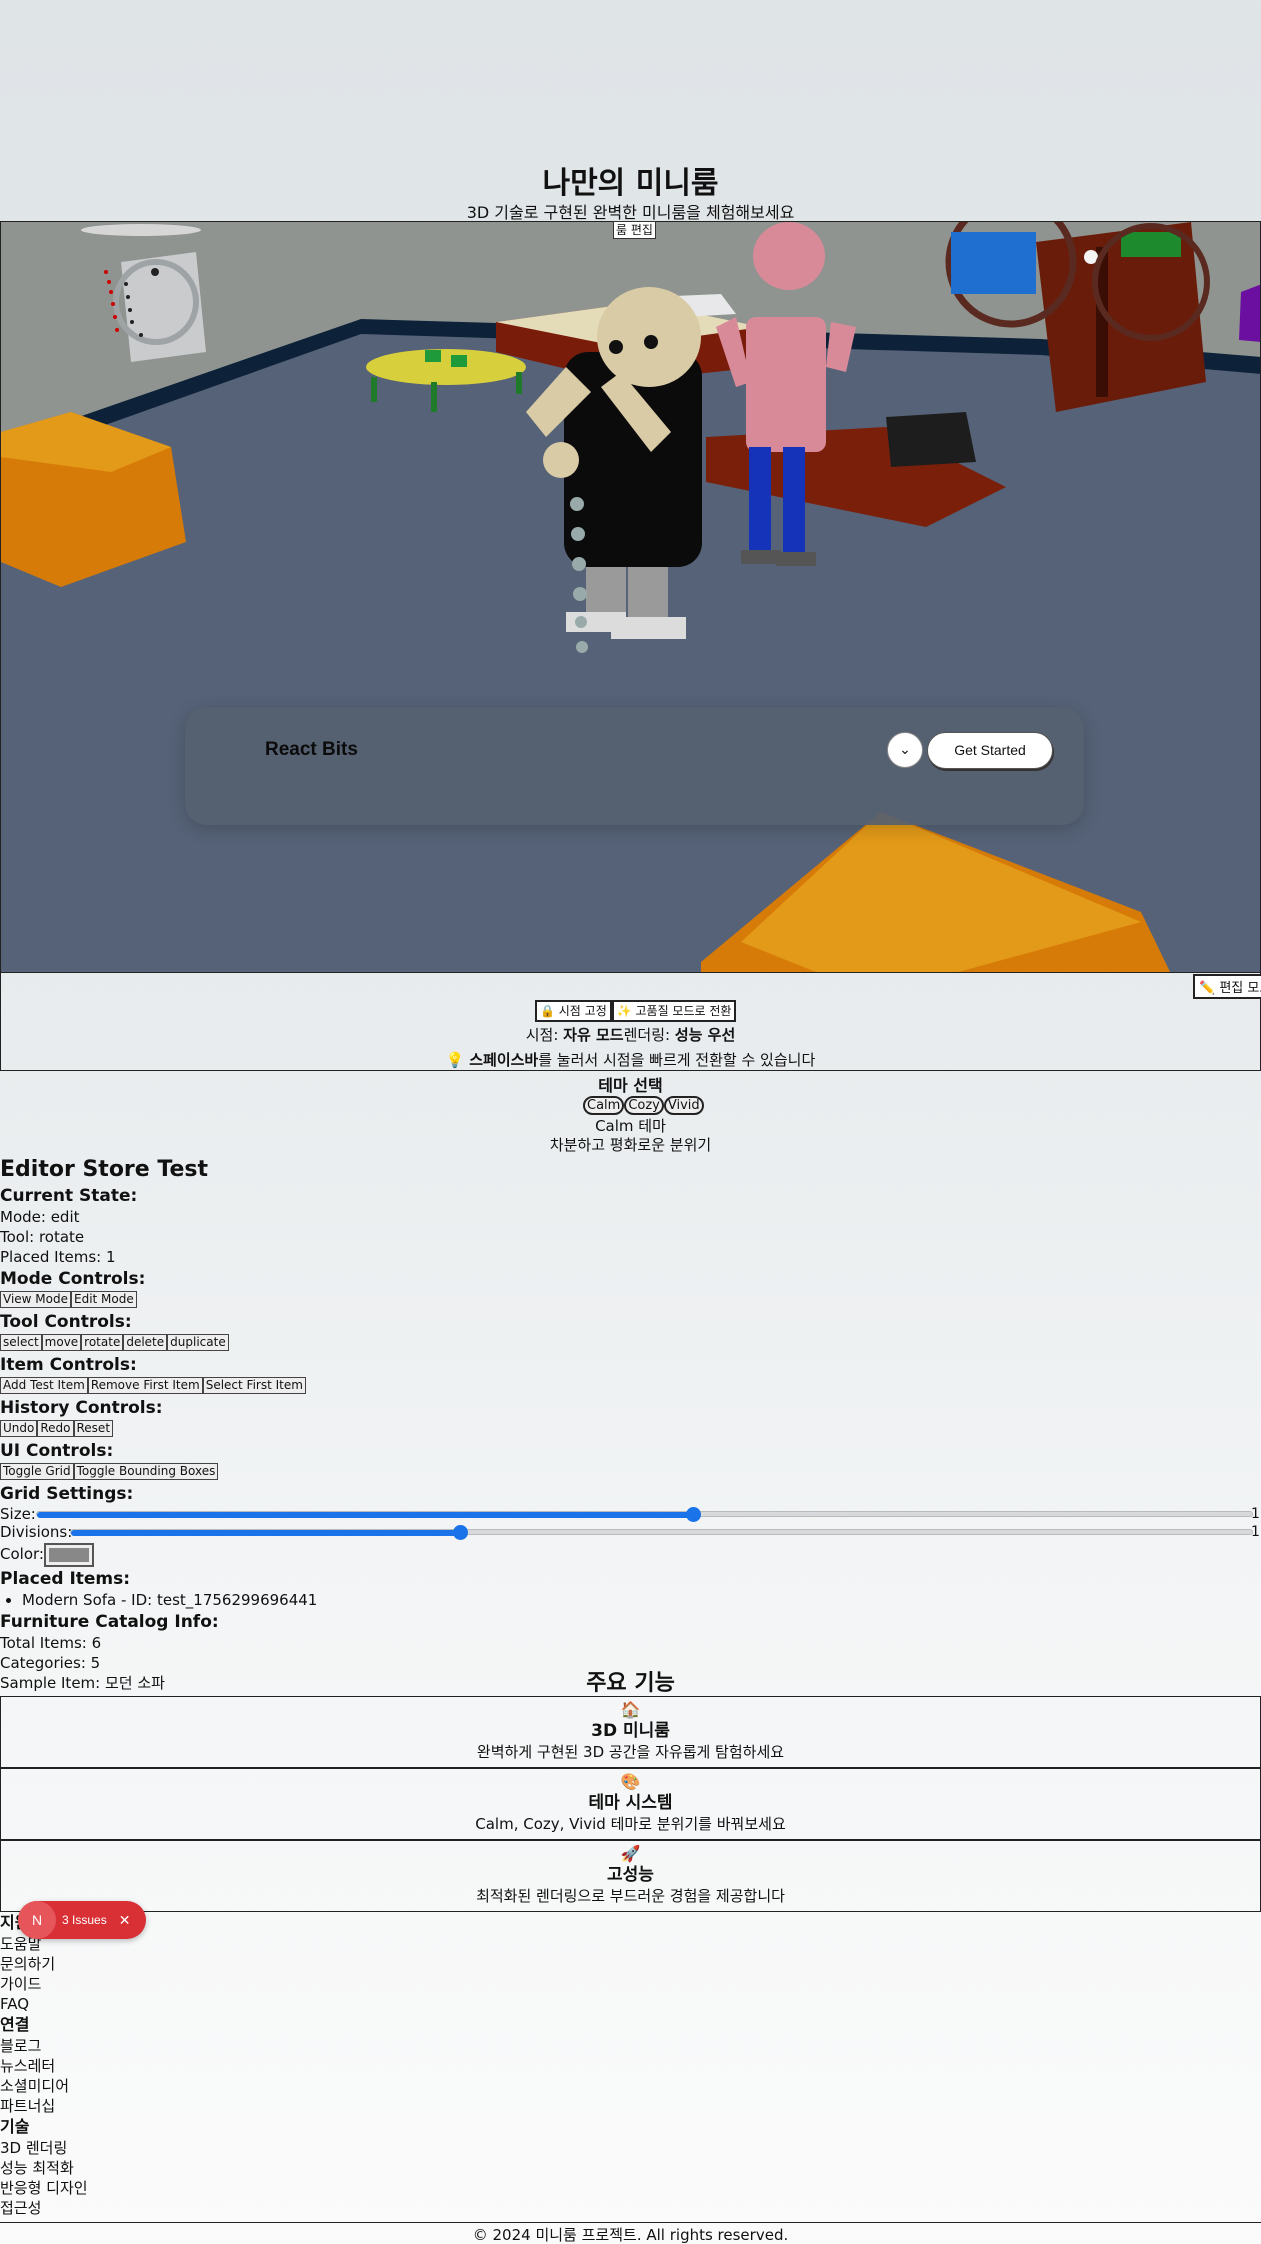 Image resolution: width=1261 pixels, height=2244 pixels. What do you see at coordinates (311, 750) in the screenshot?
I see `navbar-brand: React Bits` at bounding box center [311, 750].